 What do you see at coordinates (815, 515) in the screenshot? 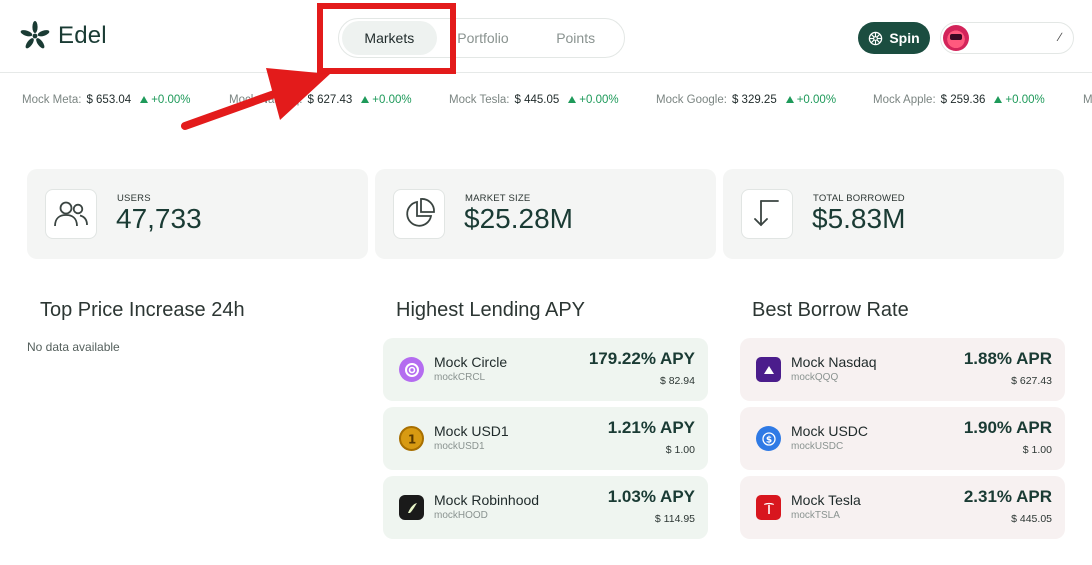
I see `asset-symbol: mockTSLA` at bounding box center [815, 515].